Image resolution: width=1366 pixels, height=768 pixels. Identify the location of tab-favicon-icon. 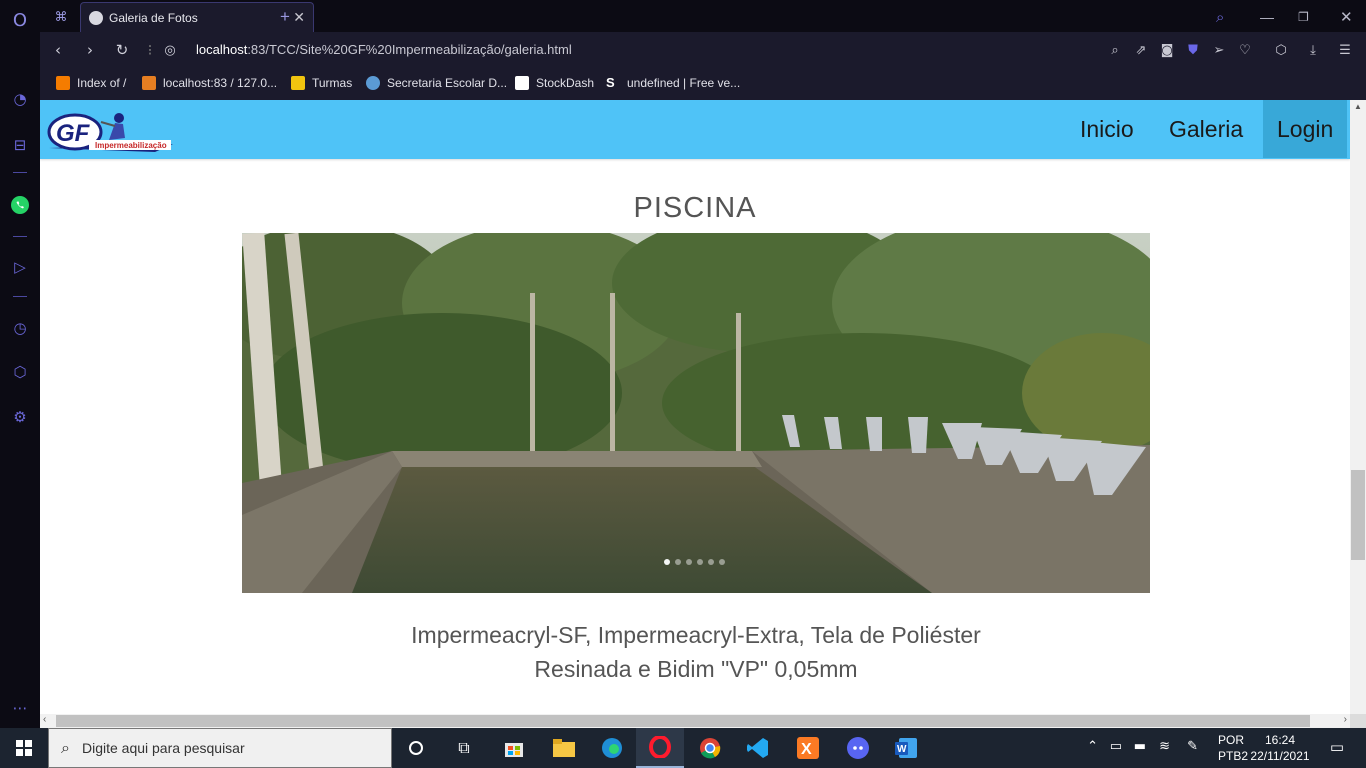
(96, 17).